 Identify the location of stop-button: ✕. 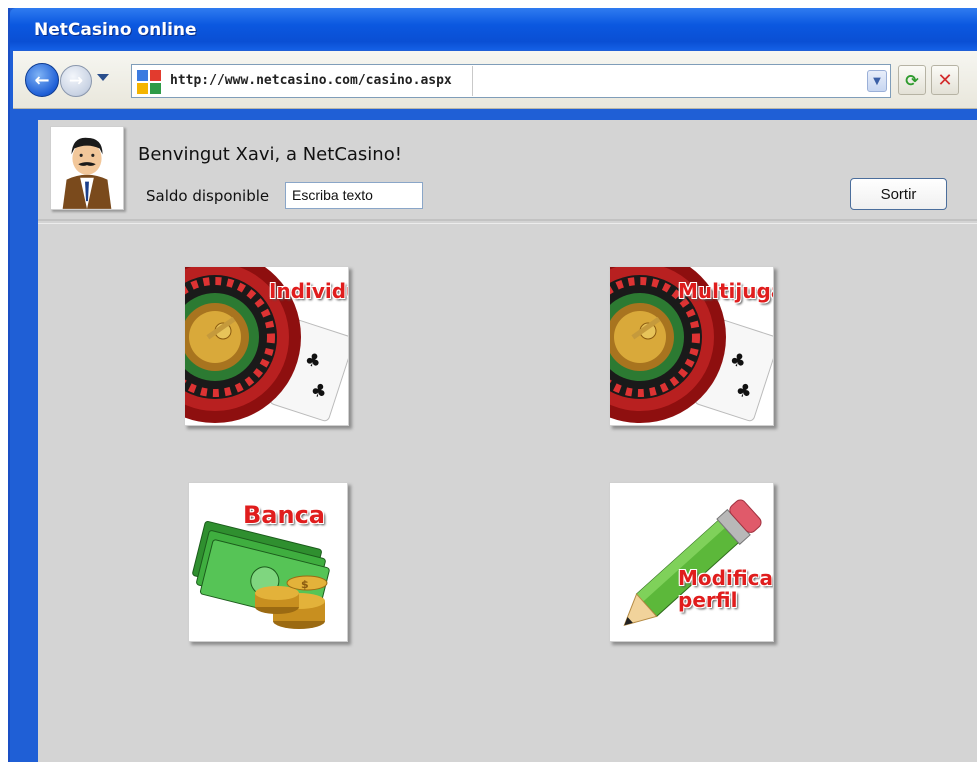
(945, 80).